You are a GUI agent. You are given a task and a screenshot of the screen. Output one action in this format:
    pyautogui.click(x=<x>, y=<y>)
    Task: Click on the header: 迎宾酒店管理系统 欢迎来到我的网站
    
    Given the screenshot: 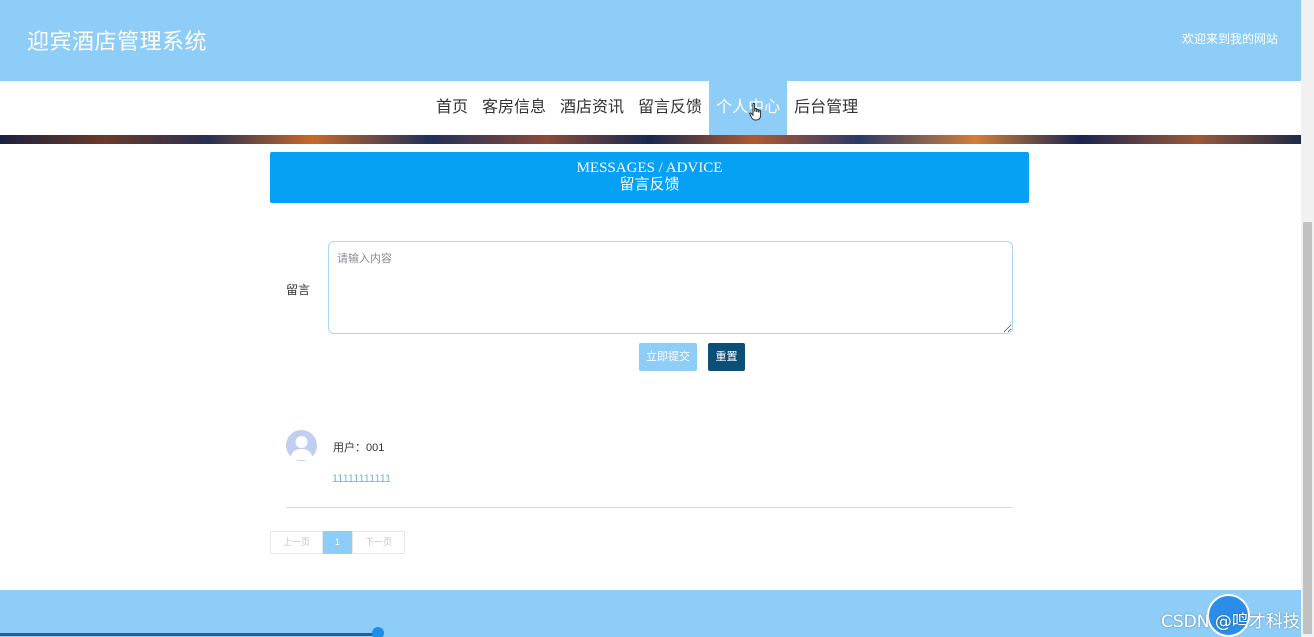 What is the action you would take?
    pyautogui.click(x=650, y=40)
    